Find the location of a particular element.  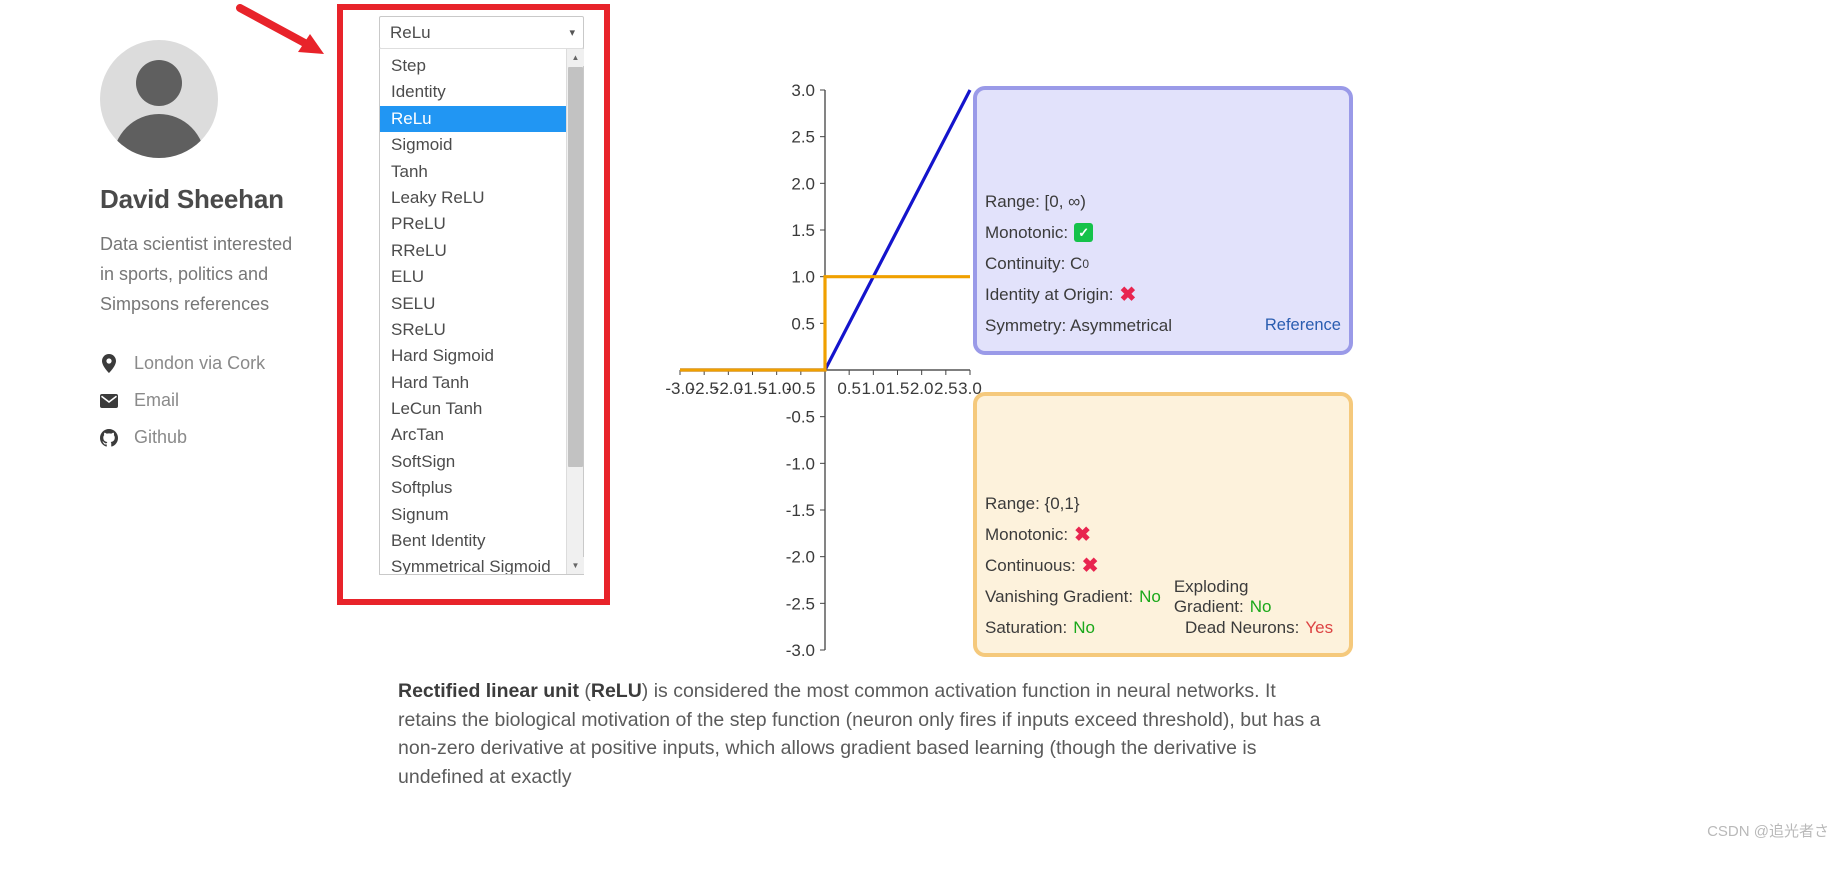

y-tick-label: 1.5 is located at coordinates (803, 230).